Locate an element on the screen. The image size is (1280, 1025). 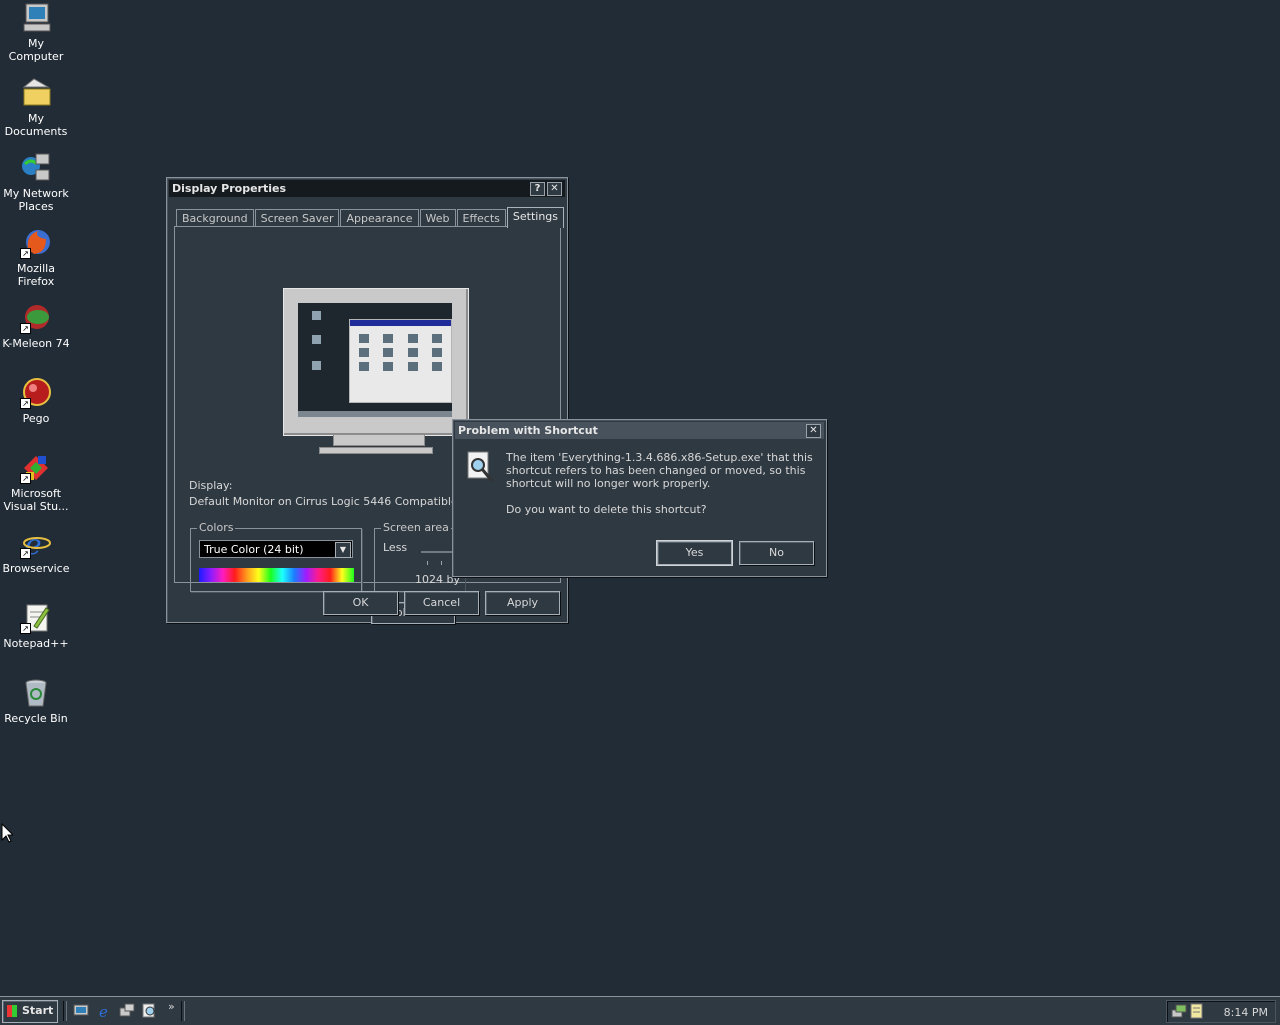
desktop-icon-my-computer: My Computer is located at coordinates (36, 32).